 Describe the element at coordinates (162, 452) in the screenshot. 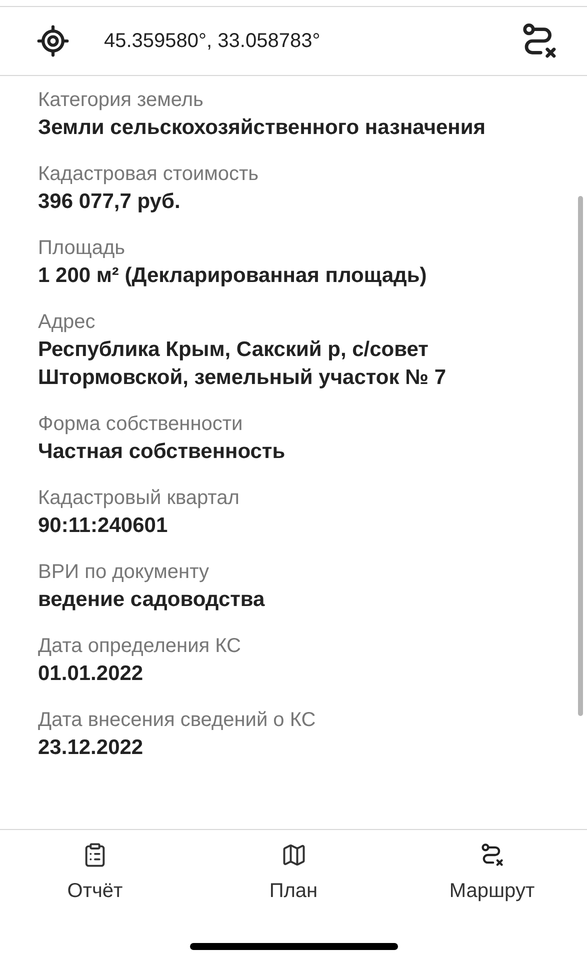

I see `field-value: Частная собственность` at that location.